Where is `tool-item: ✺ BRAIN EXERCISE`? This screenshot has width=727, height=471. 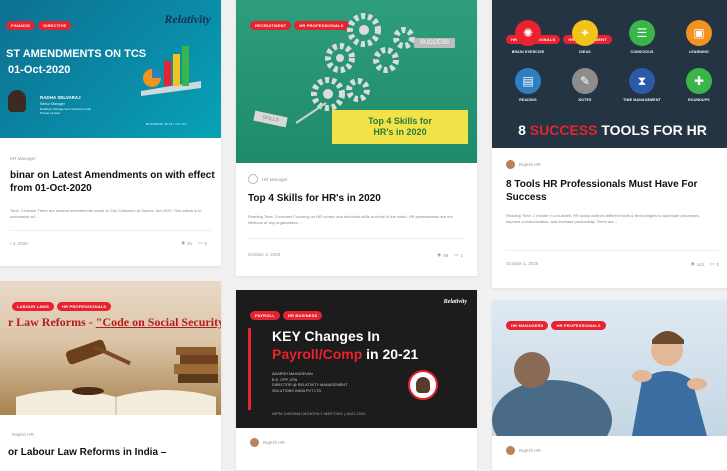 tool-item: ✺ BRAIN EXERCISE is located at coordinates (528, 37).